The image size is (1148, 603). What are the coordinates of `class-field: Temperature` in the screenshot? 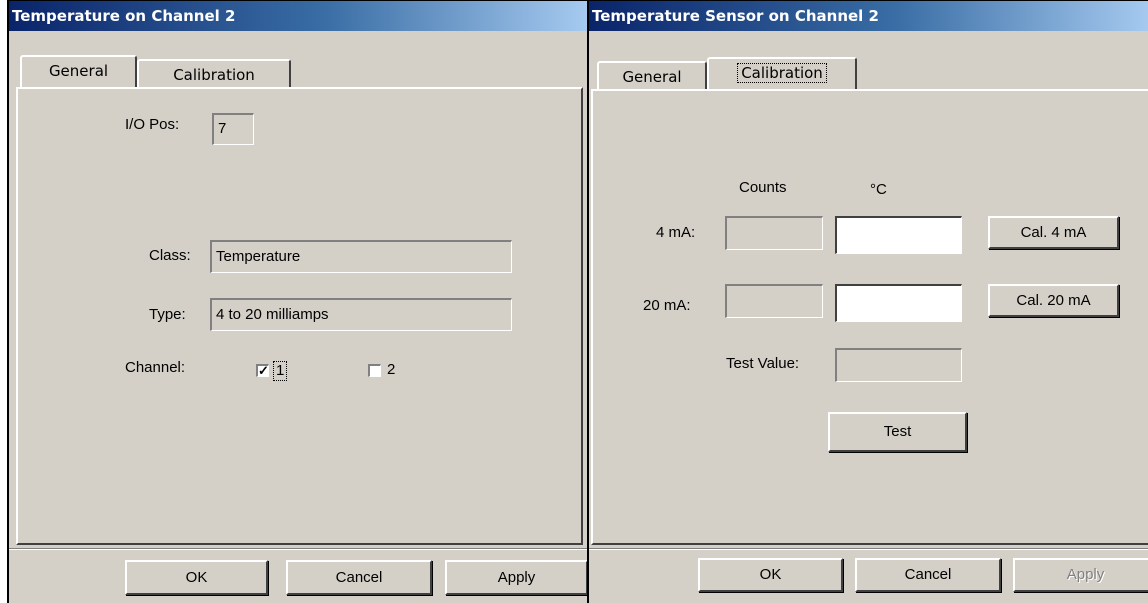 It's located at (361, 256).